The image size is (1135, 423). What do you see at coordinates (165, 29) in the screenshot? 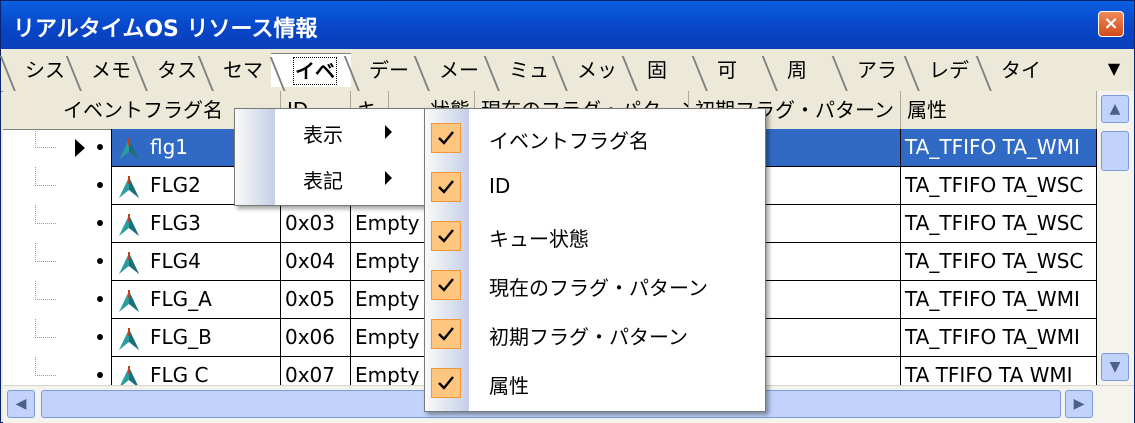
I see `window-title: リアルタイムOS リソース情報` at bounding box center [165, 29].